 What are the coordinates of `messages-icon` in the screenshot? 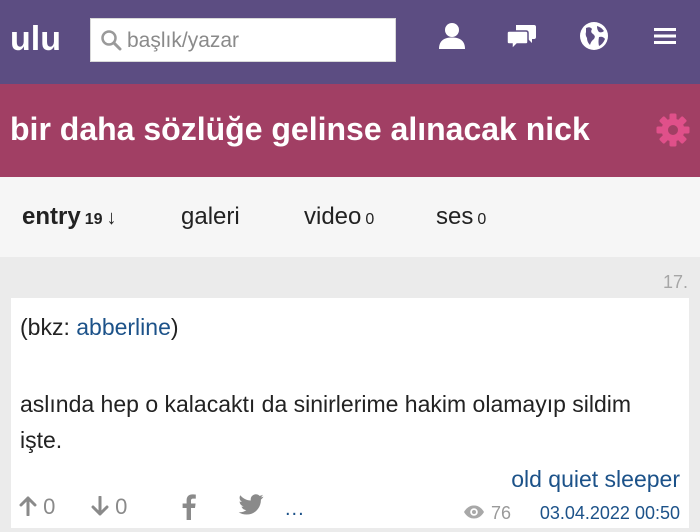 It's located at (522, 36).